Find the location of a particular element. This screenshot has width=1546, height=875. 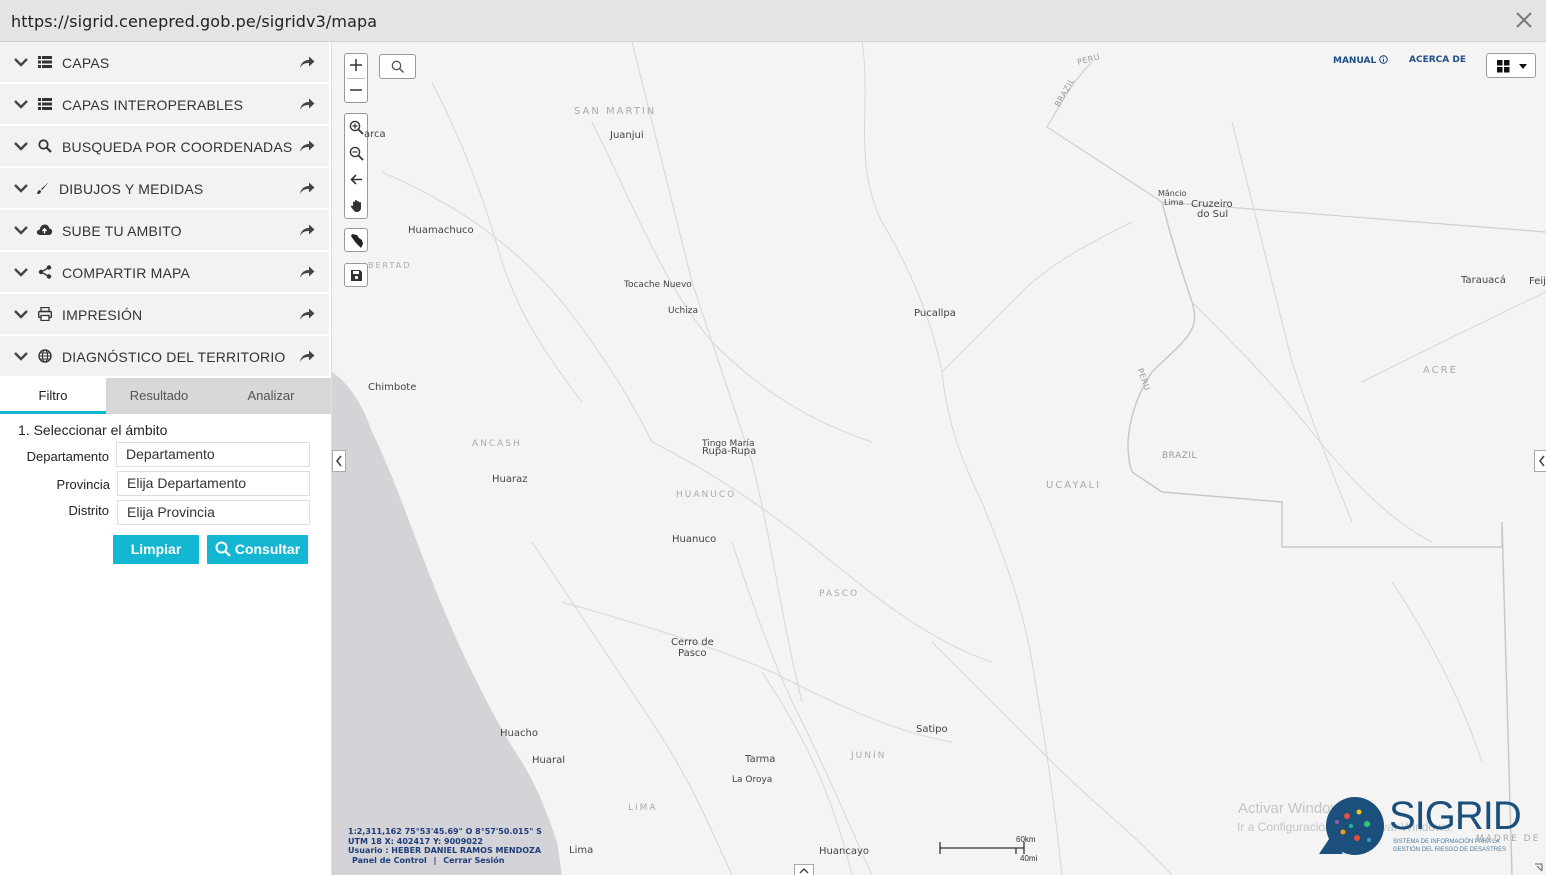

tab-analizar: Analizar is located at coordinates (271, 396).